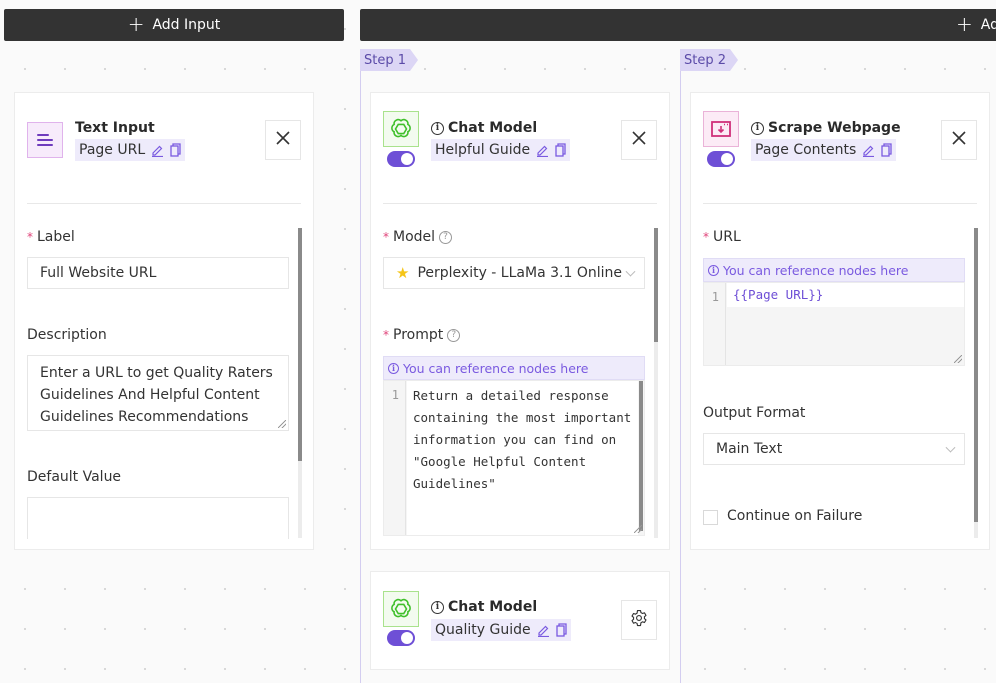  What do you see at coordinates (186, 25) in the screenshot?
I see `add-input-label: Add Input` at bounding box center [186, 25].